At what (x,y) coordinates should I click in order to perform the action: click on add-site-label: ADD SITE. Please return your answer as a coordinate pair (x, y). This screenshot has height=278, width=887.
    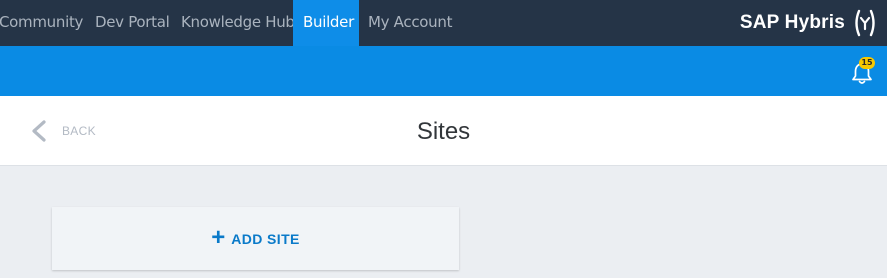
    Looking at the image, I should click on (265, 238).